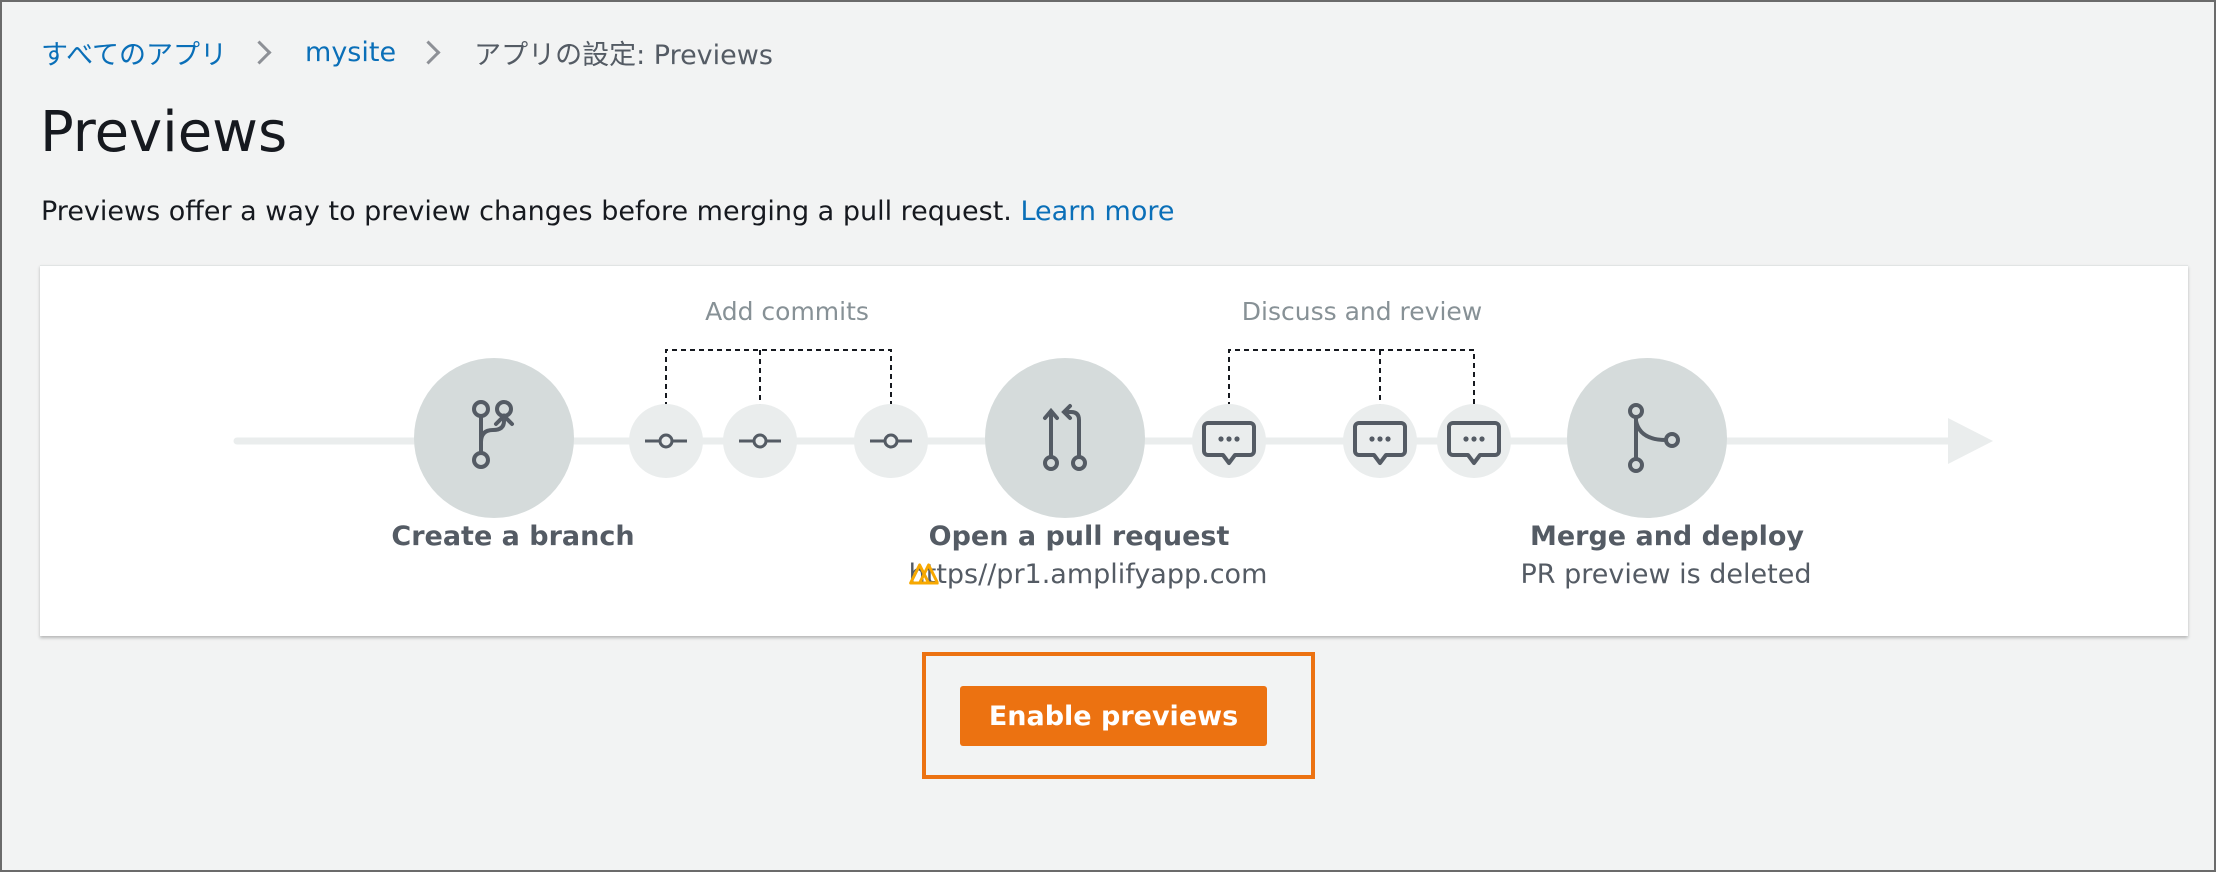 The image size is (2216, 872). Describe the element at coordinates (1065, 438) in the screenshot. I see `pull-request-step-circle` at that location.